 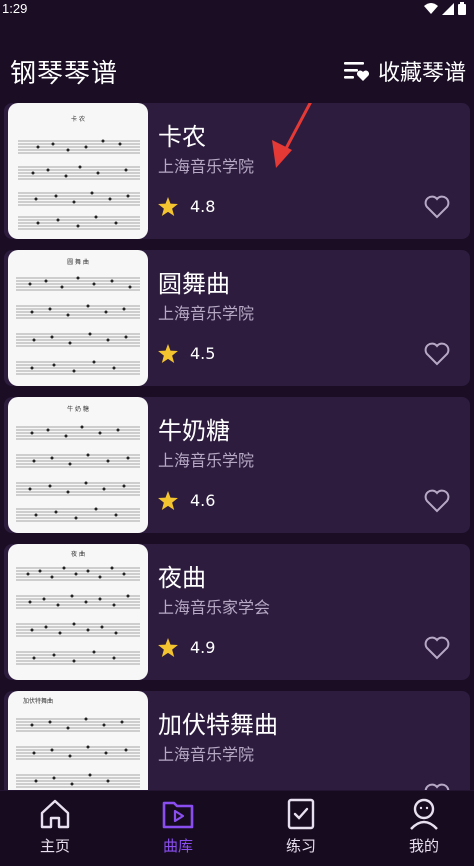 I want to click on piece-title: 卡农, so click(x=182, y=137).